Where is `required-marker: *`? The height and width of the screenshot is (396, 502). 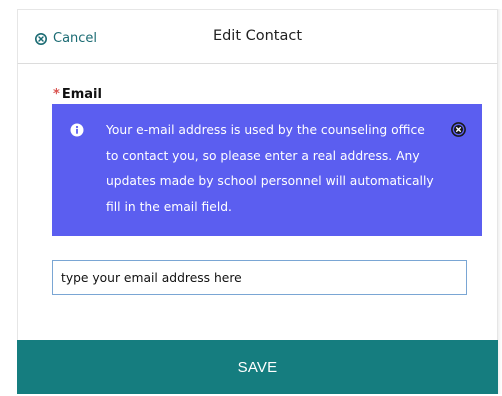
required-marker: * is located at coordinates (56, 94).